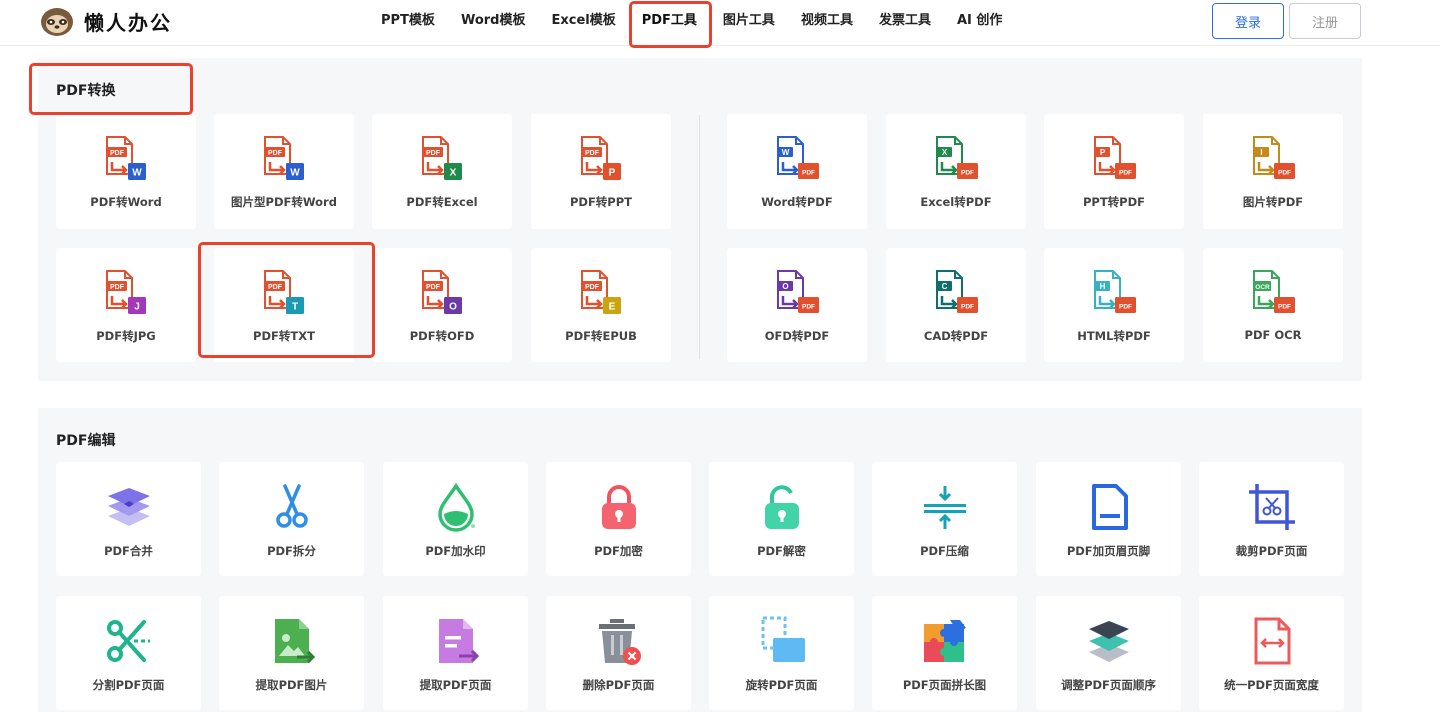 The image size is (1440, 712). What do you see at coordinates (749, 22) in the screenshot?
I see `nav-image-tools: 图片工具` at bounding box center [749, 22].